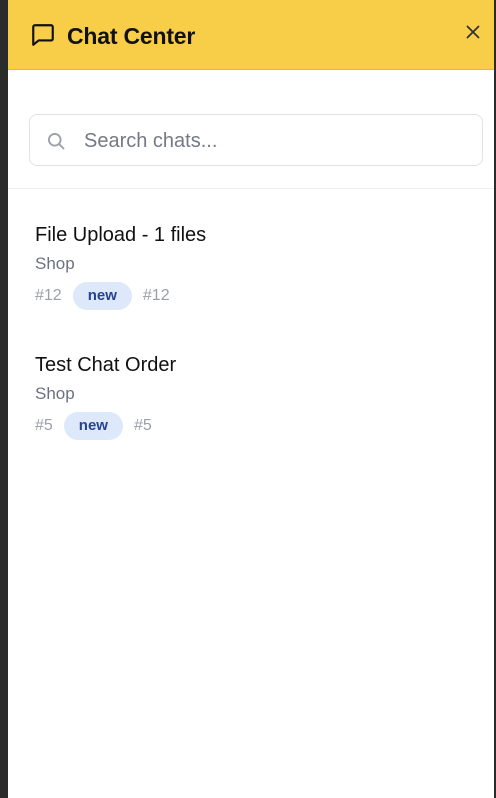 The width and height of the screenshot is (496, 798). I want to click on chat-meta: #5 new #5, so click(93, 426).